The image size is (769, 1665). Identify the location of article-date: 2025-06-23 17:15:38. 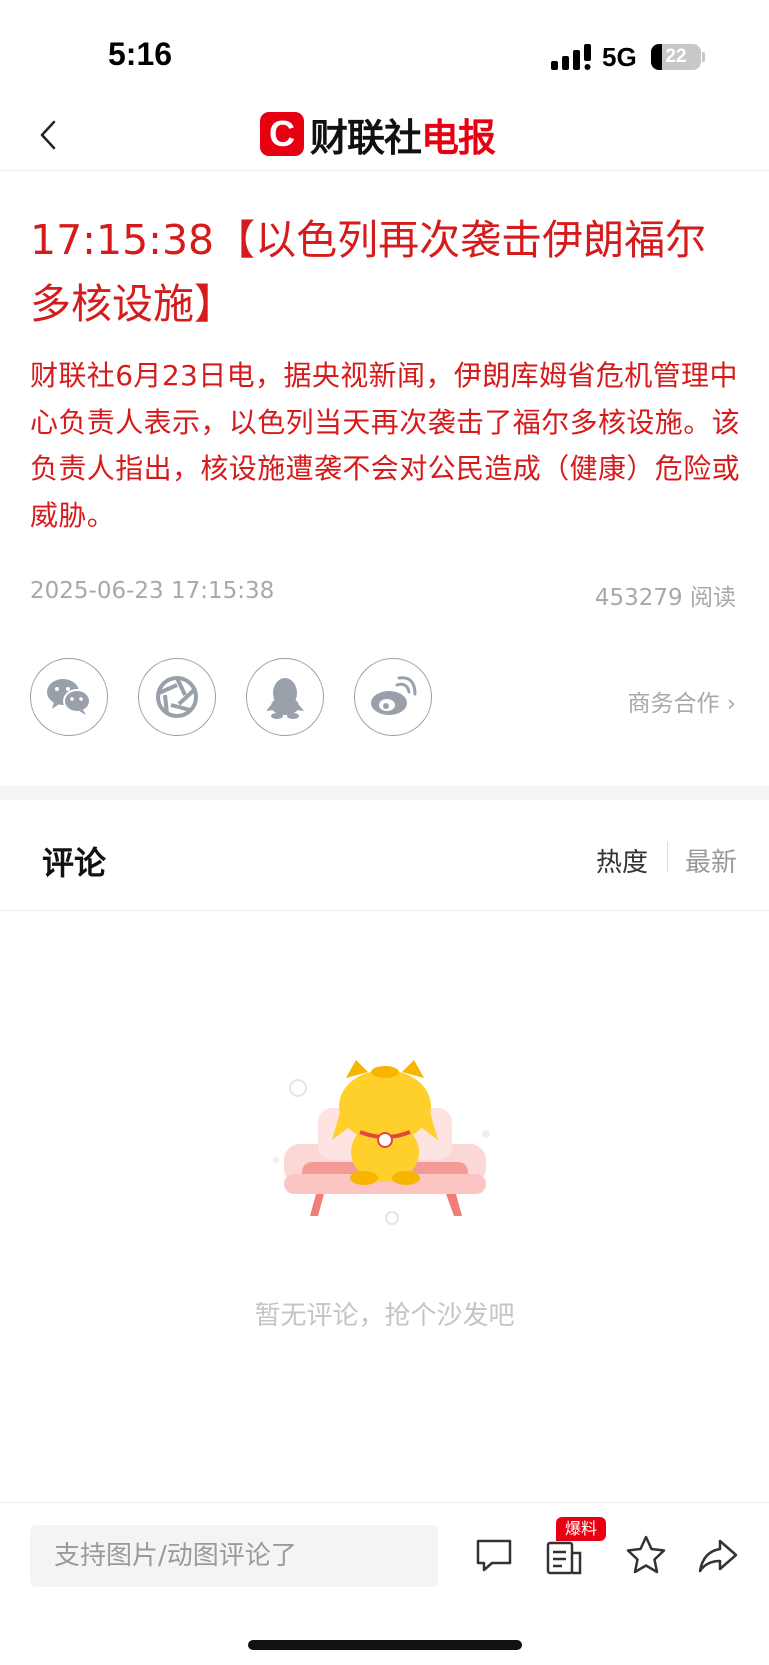
(152, 591).